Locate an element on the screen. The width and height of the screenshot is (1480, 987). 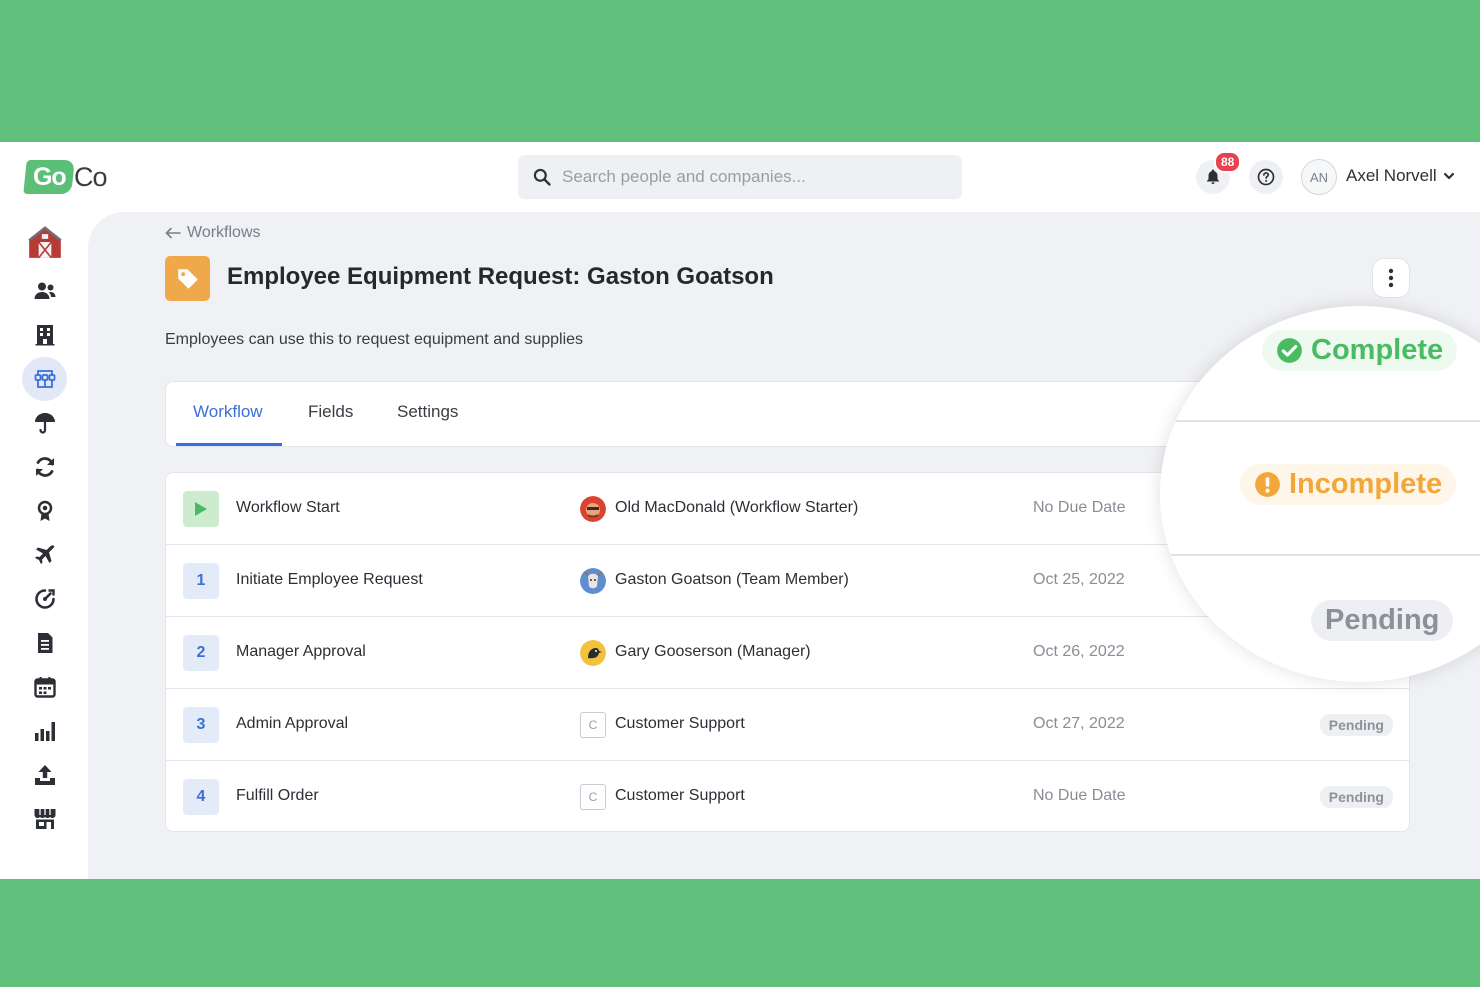
active-tab-indicator is located at coordinates (229, 444).